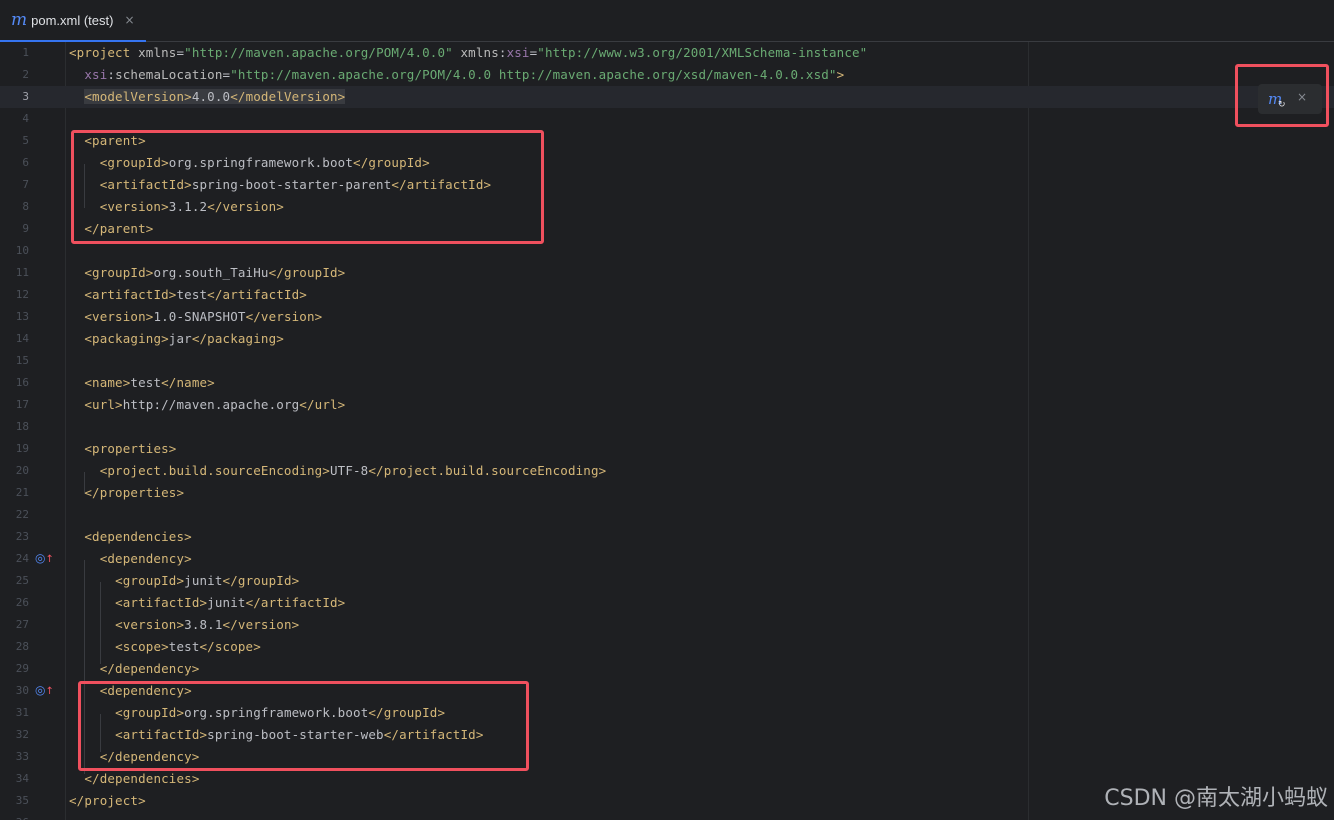  I want to click on tab-pom-xml: m pom.xml (test) ×, so click(73, 21).